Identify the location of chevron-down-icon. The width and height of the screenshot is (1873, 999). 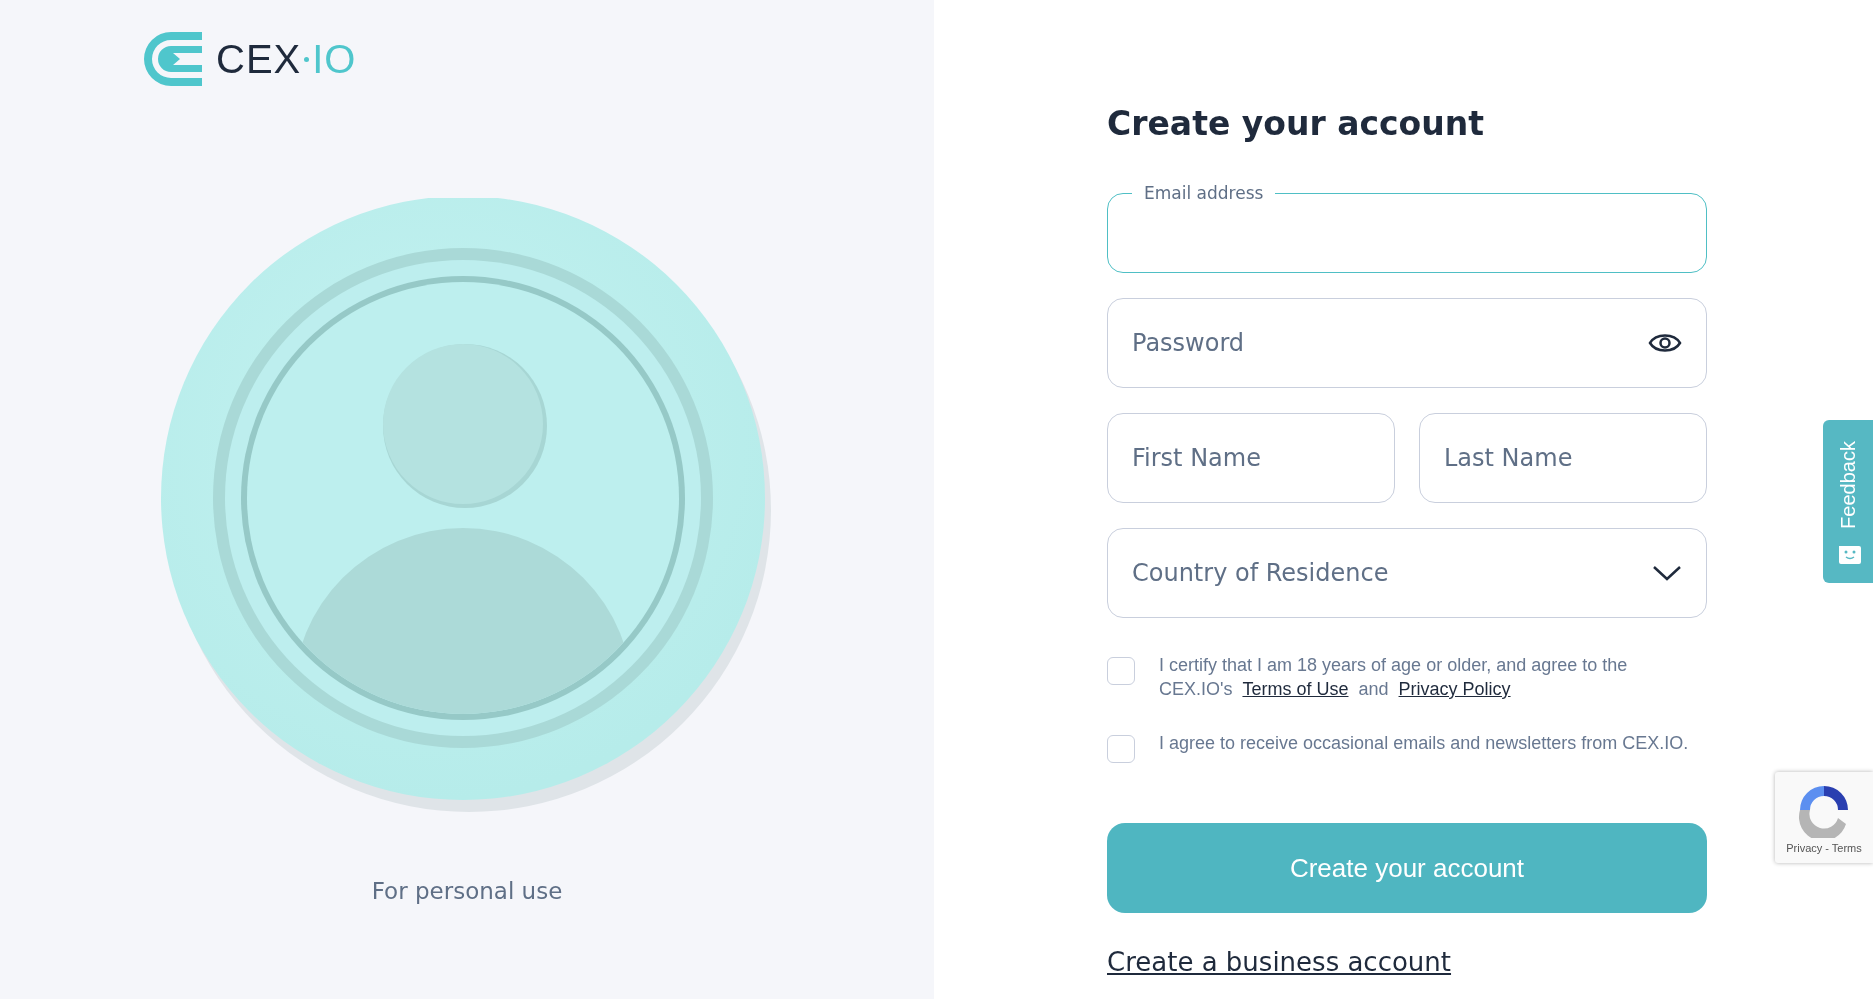
(1667, 573).